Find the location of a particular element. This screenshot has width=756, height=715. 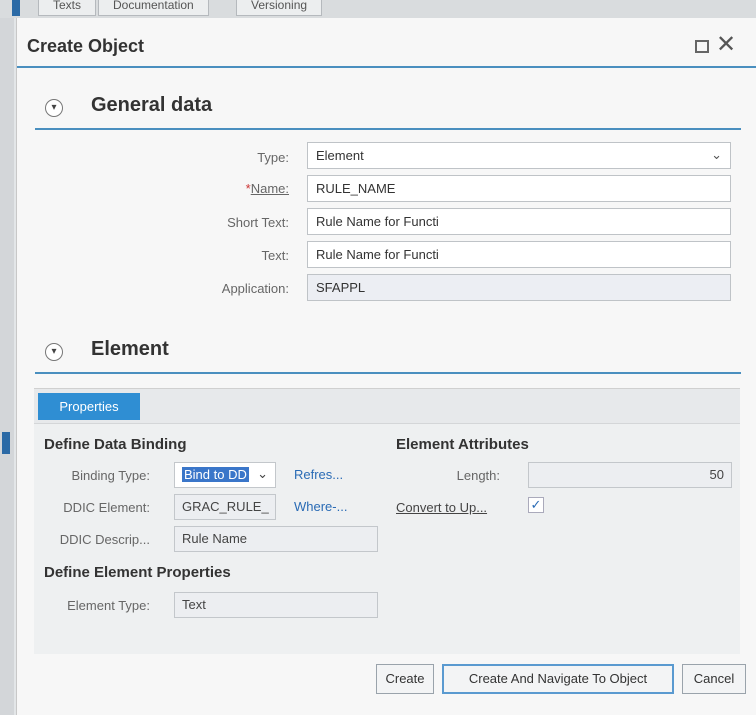

short-text-input: Rule Name for Functi is located at coordinates (519, 221).